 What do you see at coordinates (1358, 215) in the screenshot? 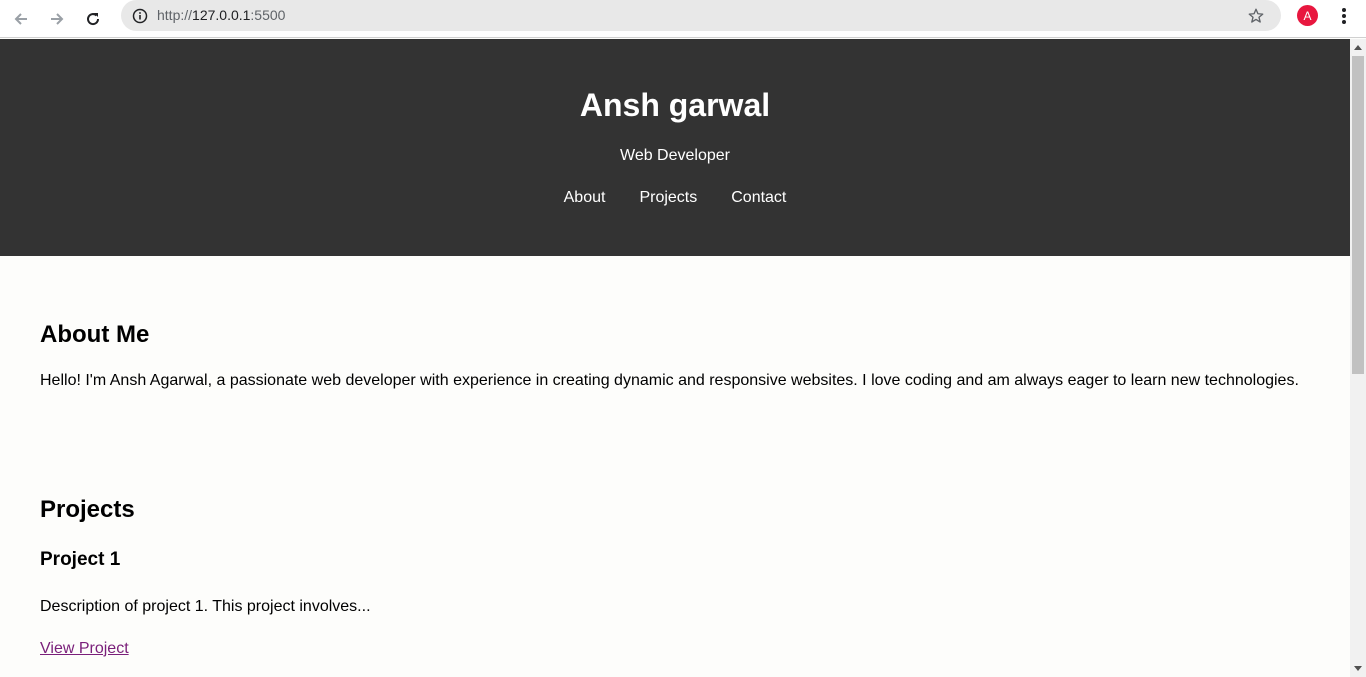
I see `scrollbar-thumb` at bounding box center [1358, 215].